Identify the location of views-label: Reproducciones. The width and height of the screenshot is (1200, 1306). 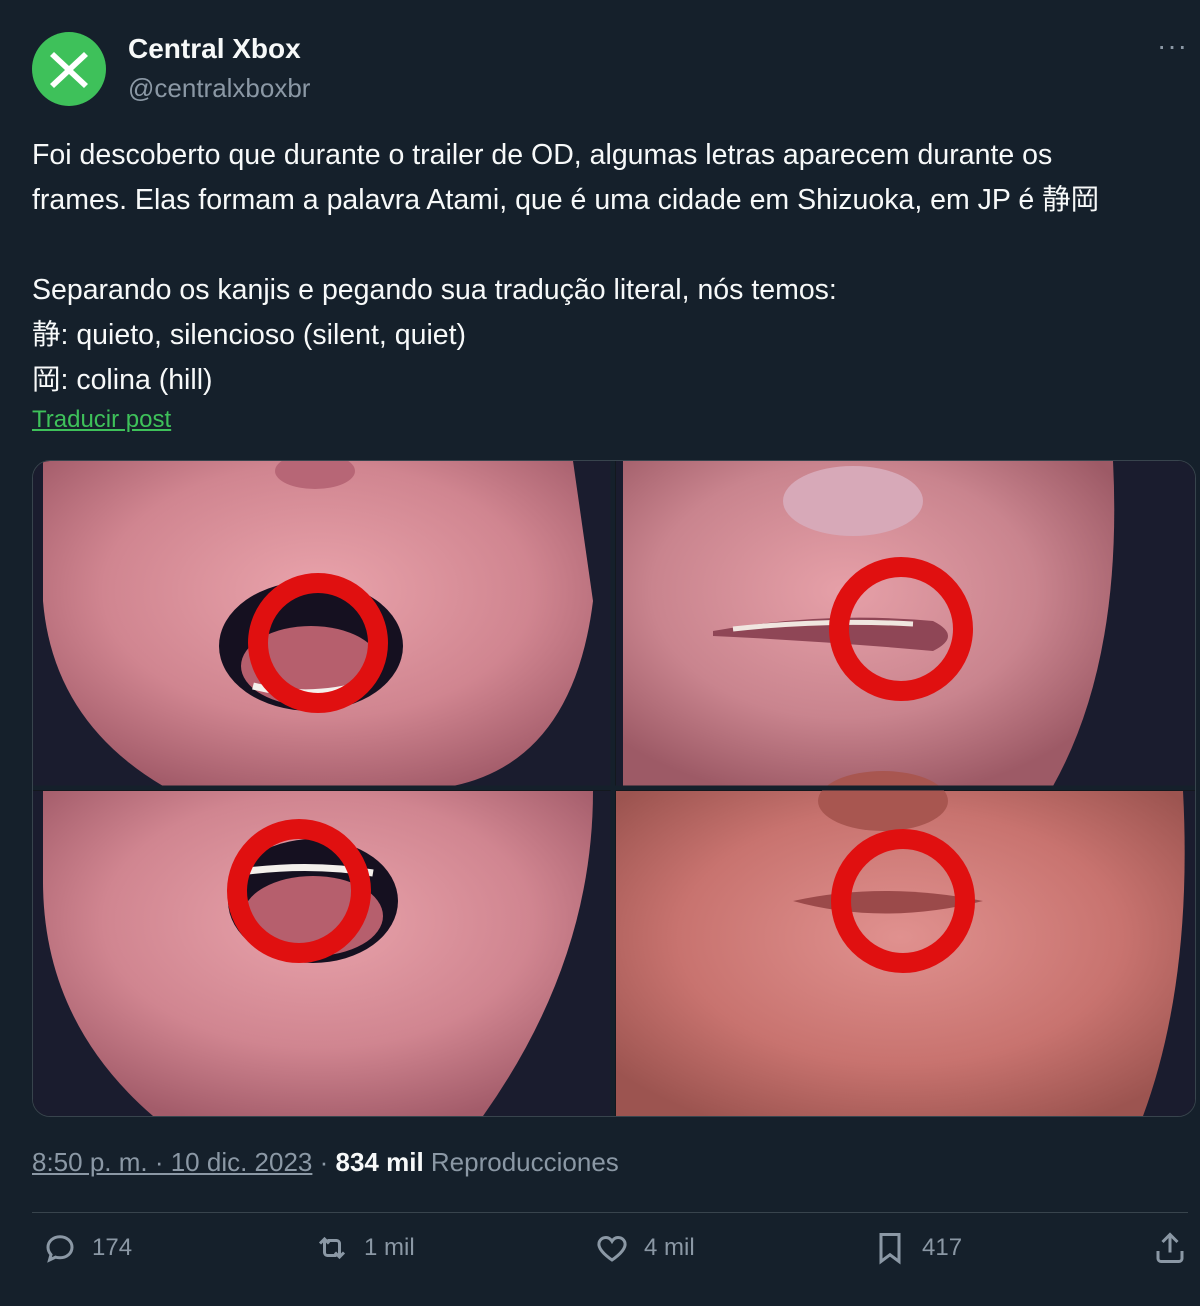
(524, 1162).